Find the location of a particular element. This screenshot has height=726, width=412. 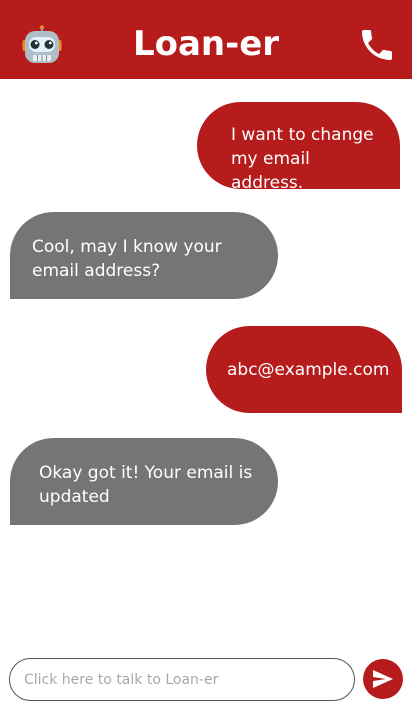

phone-icon is located at coordinates (377, 45).